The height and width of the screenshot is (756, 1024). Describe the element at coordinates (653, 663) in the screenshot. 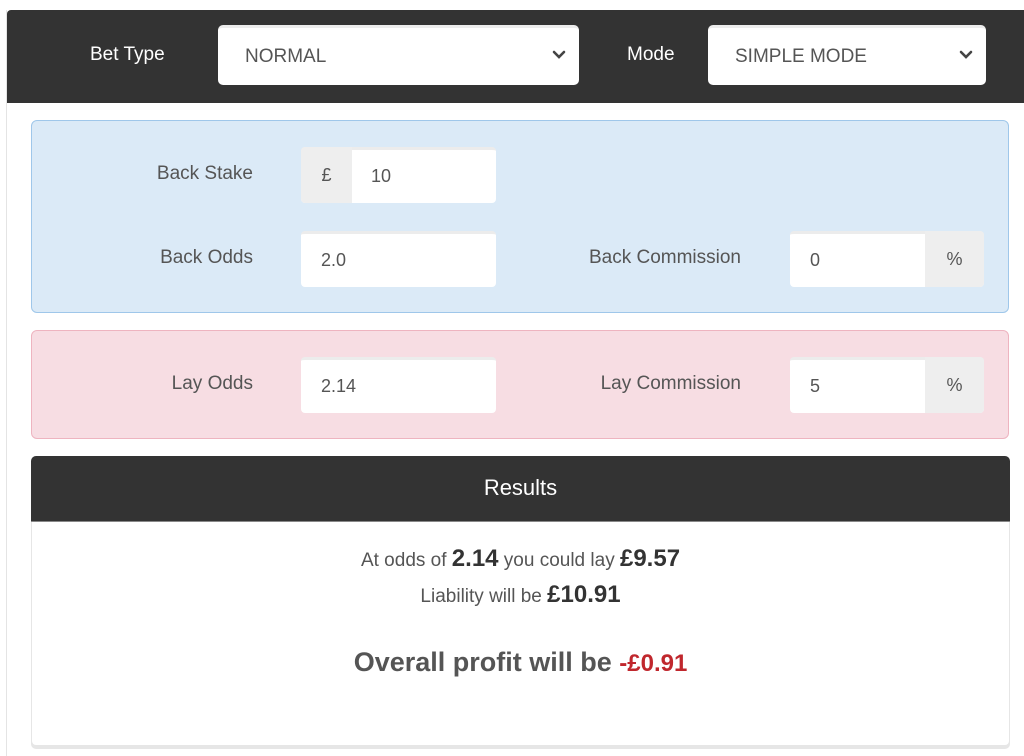

I see `profit-result: -£0.91` at that location.